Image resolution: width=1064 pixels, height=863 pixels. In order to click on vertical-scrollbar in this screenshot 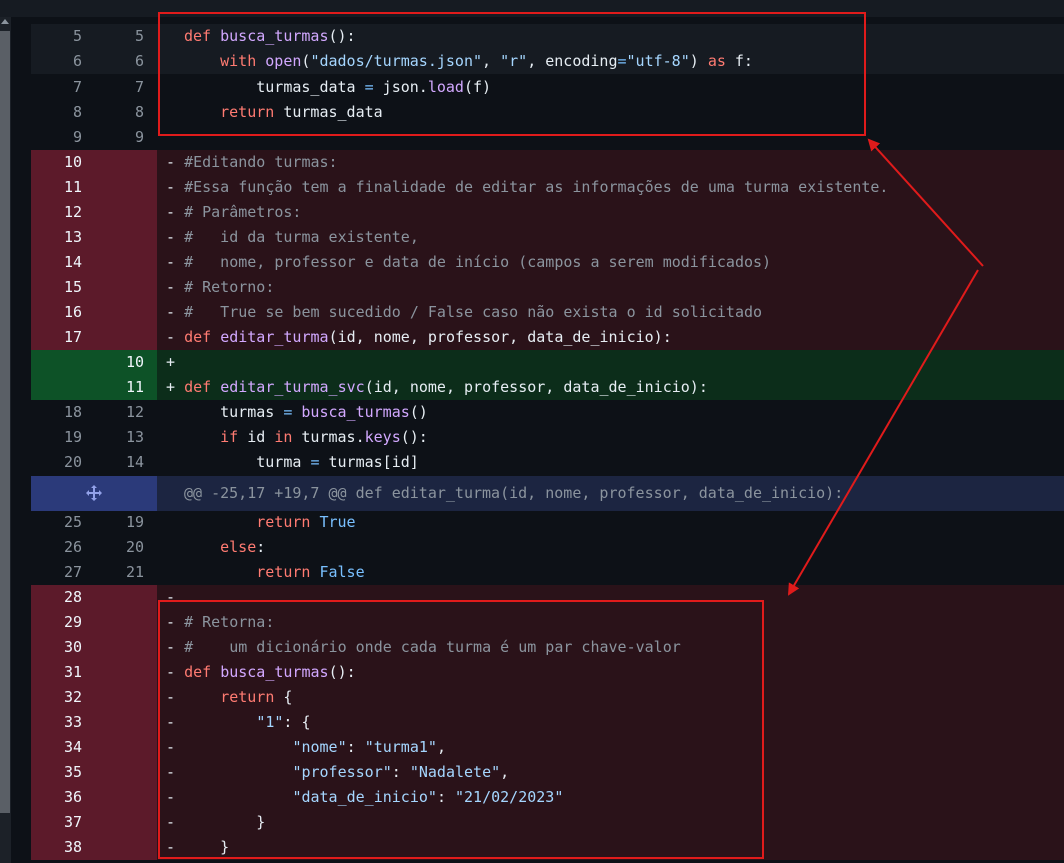, I will do `click(5, 440)`.